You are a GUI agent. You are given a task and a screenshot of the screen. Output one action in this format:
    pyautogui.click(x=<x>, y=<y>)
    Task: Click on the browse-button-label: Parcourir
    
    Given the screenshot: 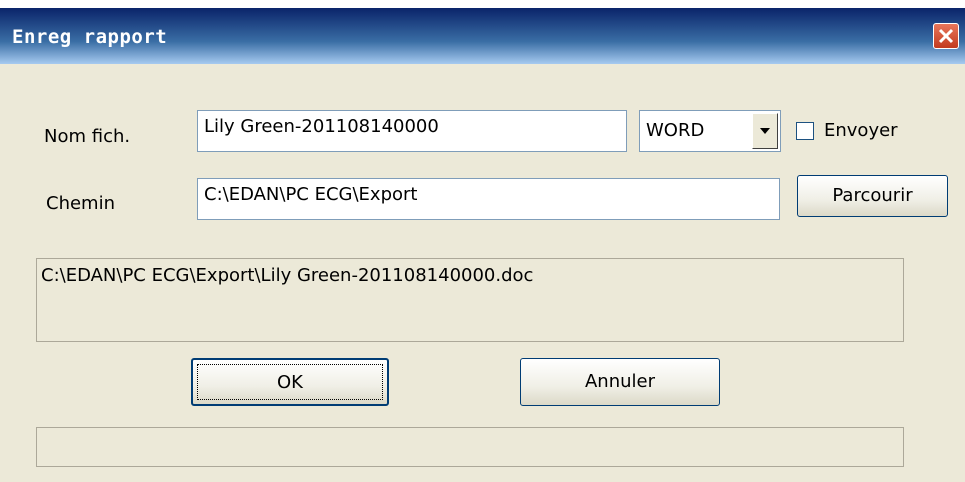 What is the action you would take?
    pyautogui.click(x=872, y=195)
    